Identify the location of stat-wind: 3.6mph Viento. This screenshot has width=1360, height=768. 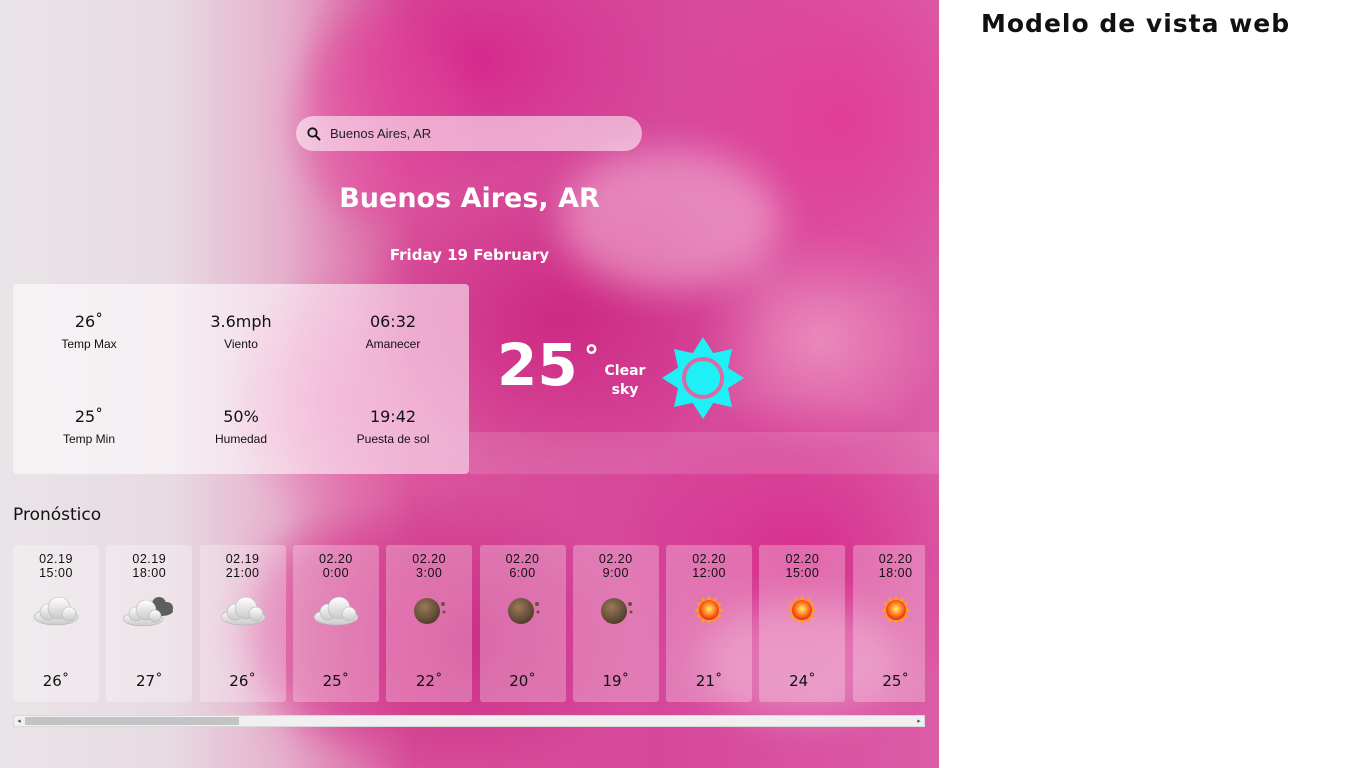
(241, 331).